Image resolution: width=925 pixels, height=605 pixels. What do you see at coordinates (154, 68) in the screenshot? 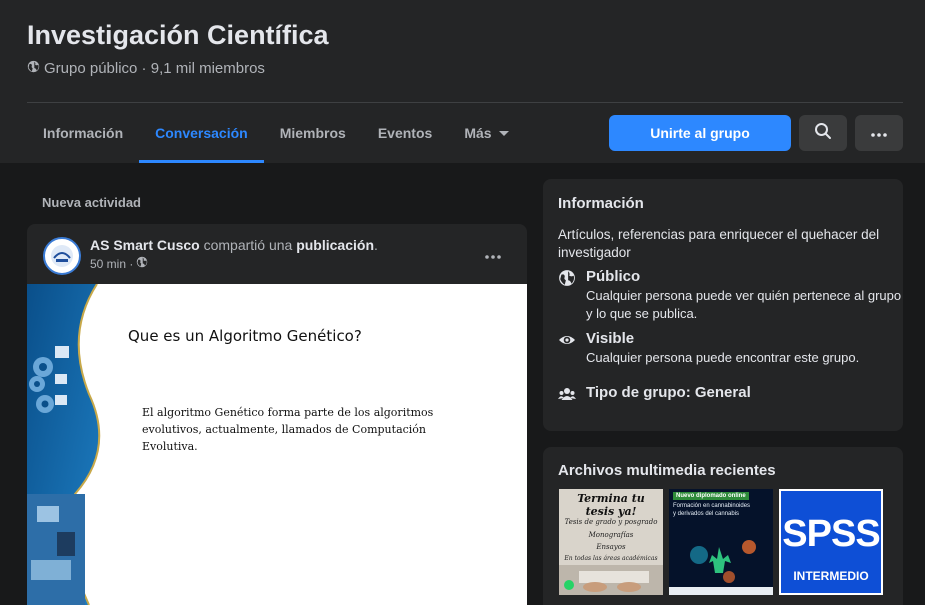
I see `group-privacy-members: Grupo público · 9,1 mil miembros` at bounding box center [154, 68].